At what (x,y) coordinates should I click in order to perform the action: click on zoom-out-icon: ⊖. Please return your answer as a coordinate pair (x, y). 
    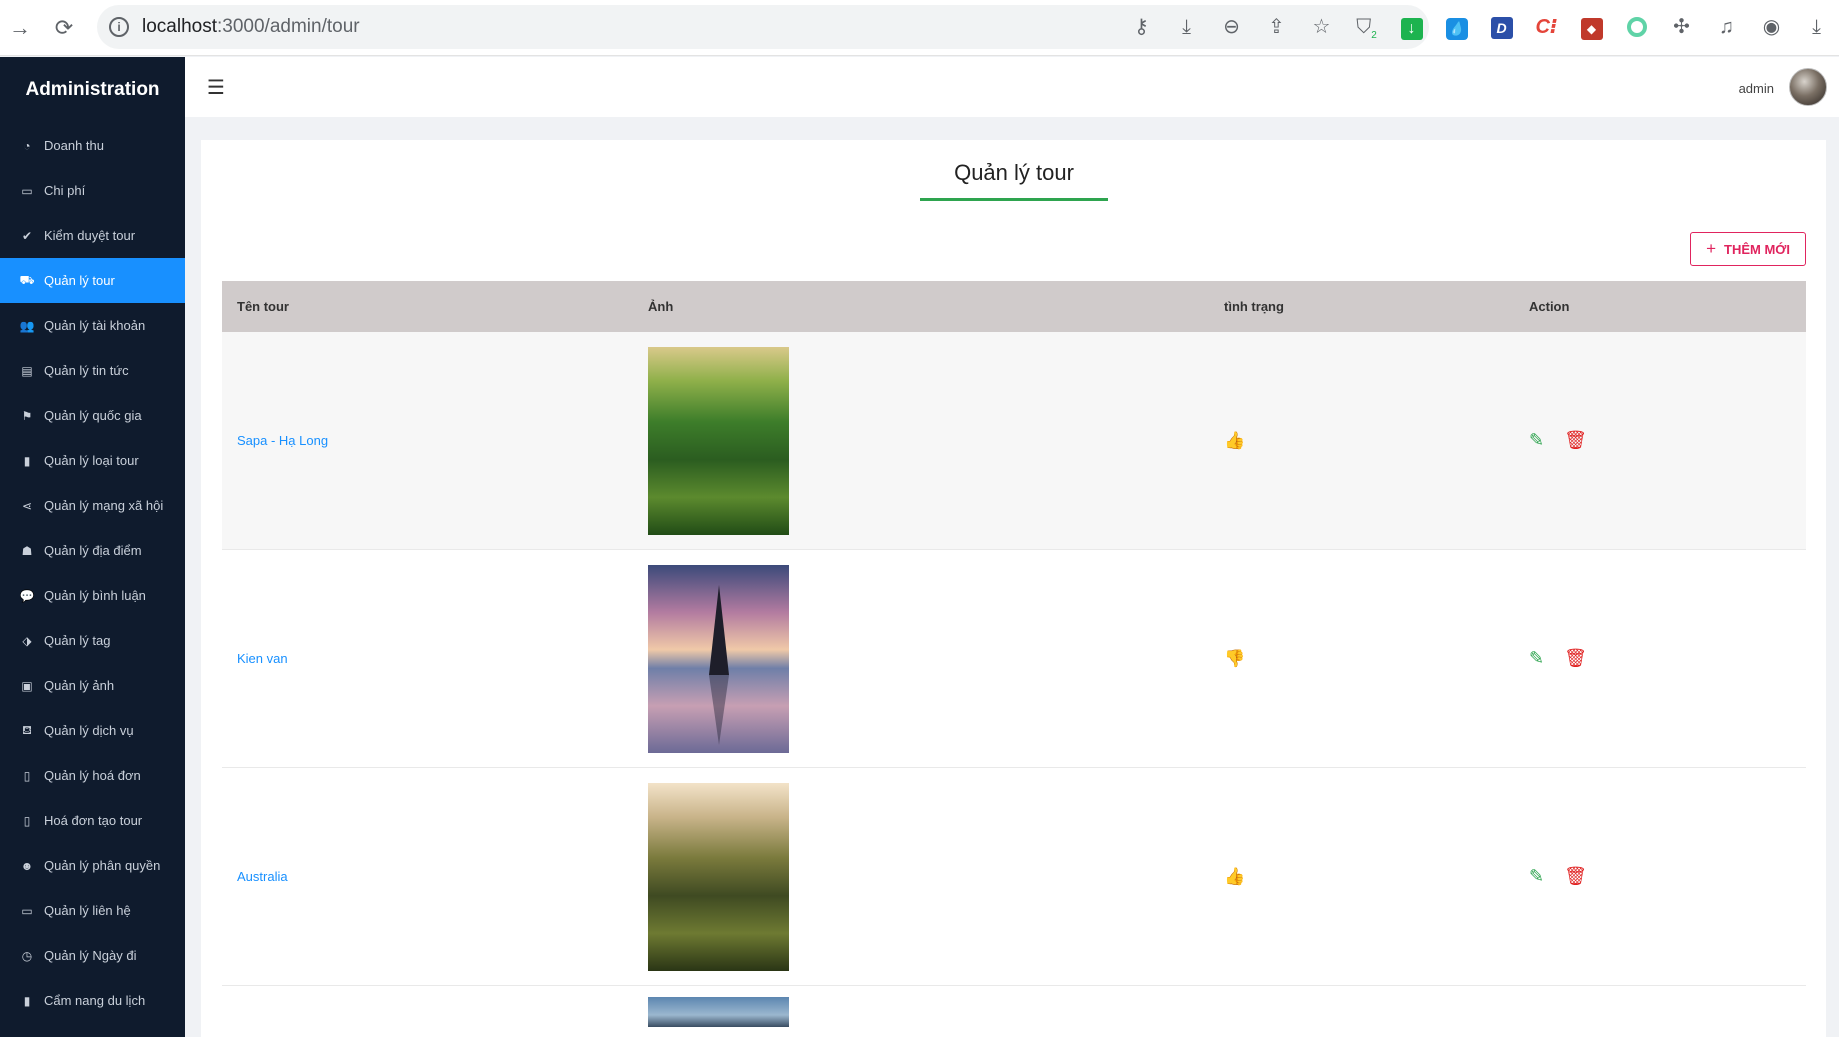
    Looking at the image, I should click on (1231, 27).